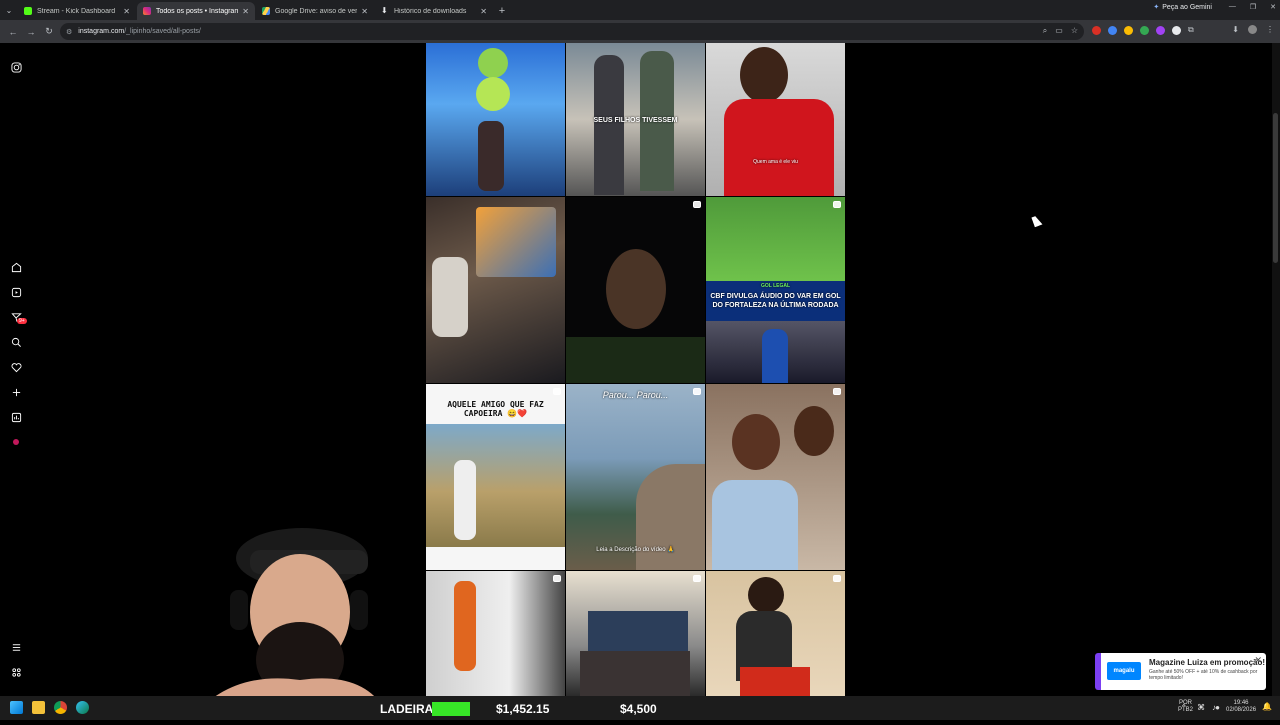 The height and width of the screenshot is (725, 1280). Describe the element at coordinates (407, 708) in the screenshot. I see `overlay-label: LADEIRA` at that location.